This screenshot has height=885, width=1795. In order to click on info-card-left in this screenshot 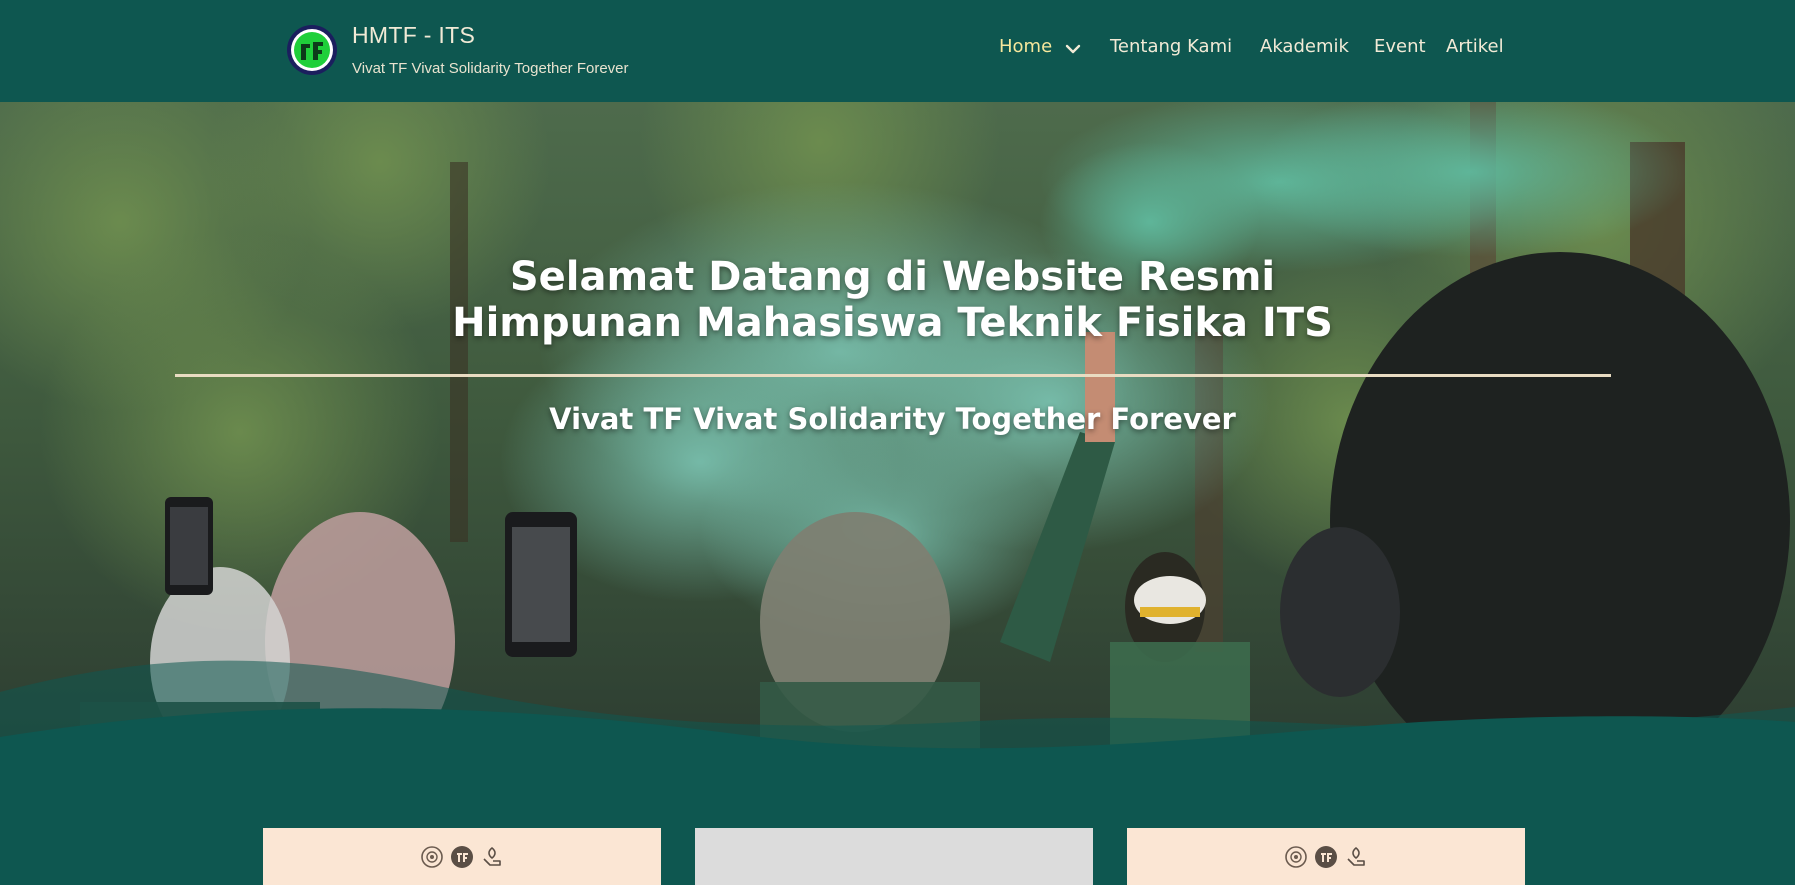, I will do `click(462, 856)`.